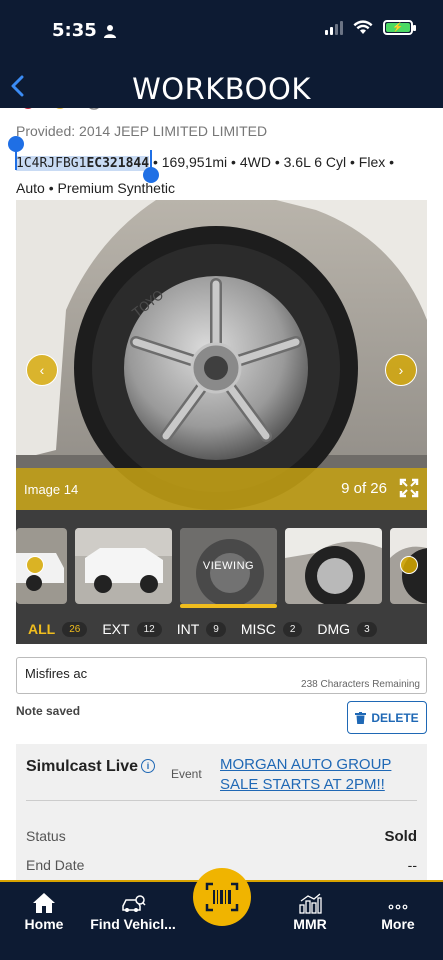 The image size is (443, 960). I want to click on thumbnail-item-current: VIEWING, so click(228, 566).